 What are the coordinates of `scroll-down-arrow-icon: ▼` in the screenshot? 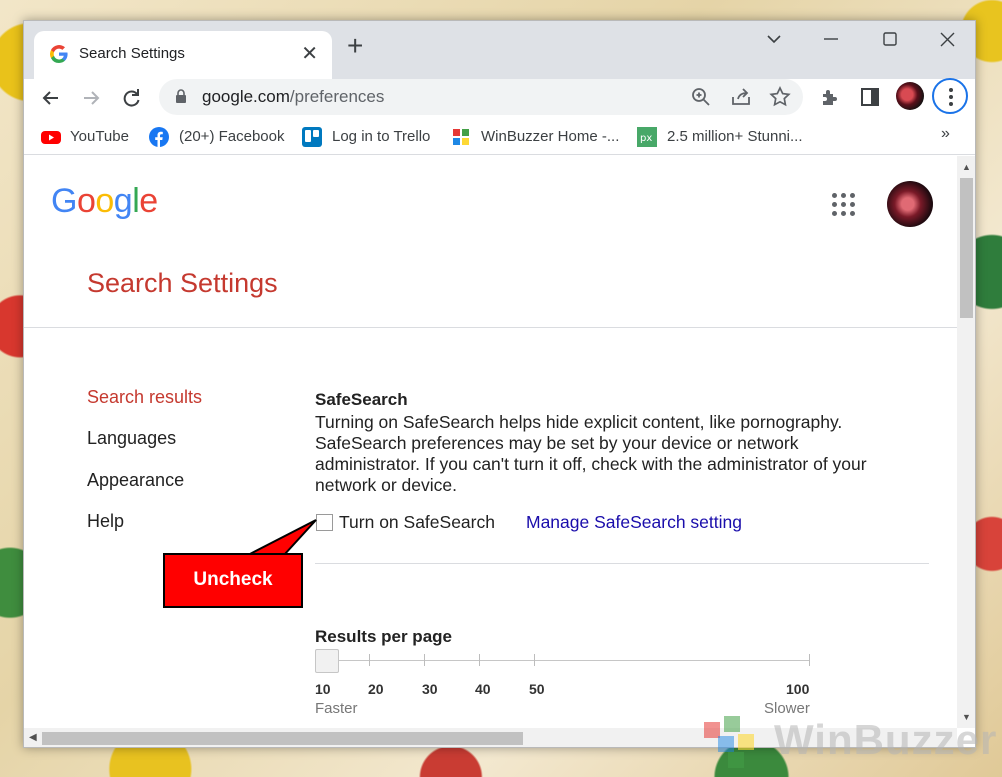 It's located at (966, 717).